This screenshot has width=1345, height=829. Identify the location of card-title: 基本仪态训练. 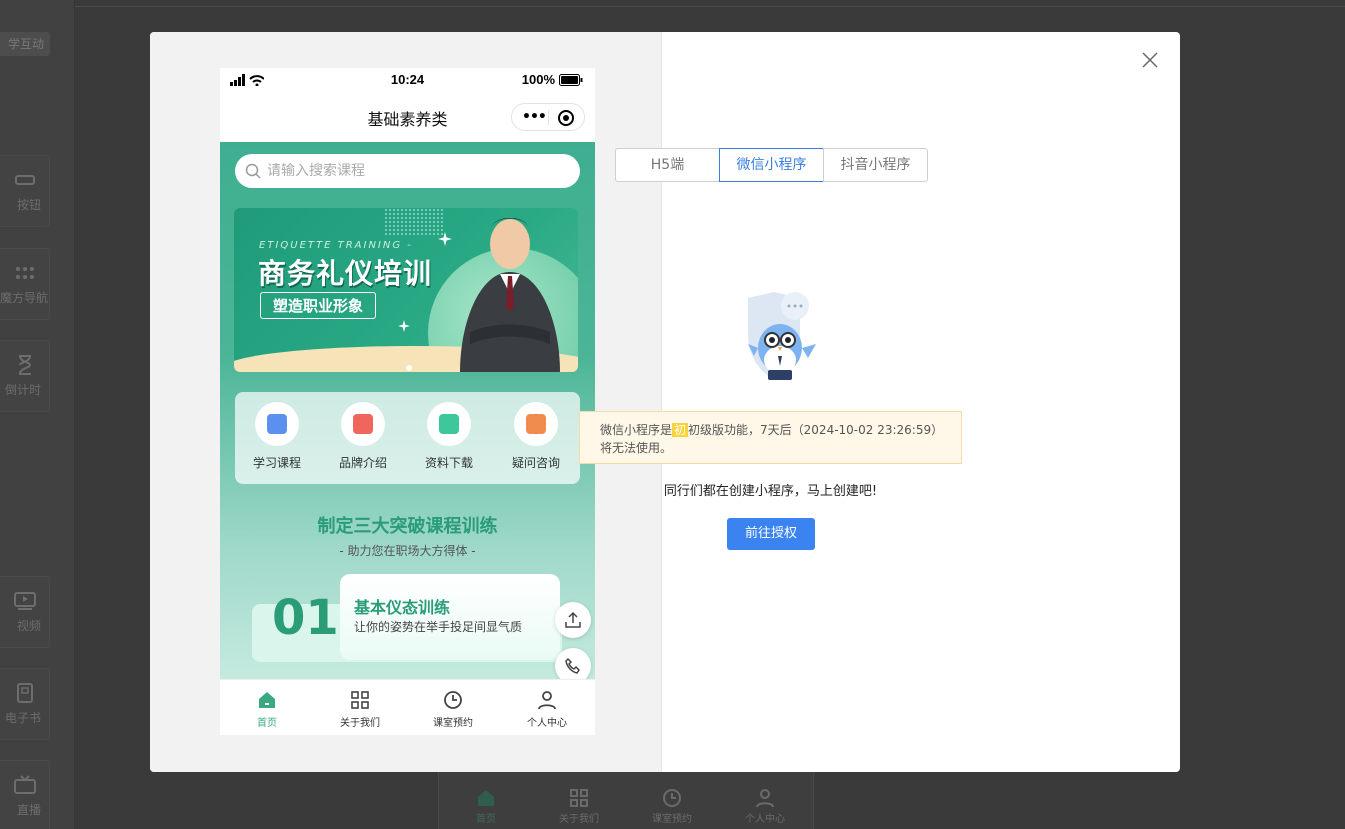
(402, 607).